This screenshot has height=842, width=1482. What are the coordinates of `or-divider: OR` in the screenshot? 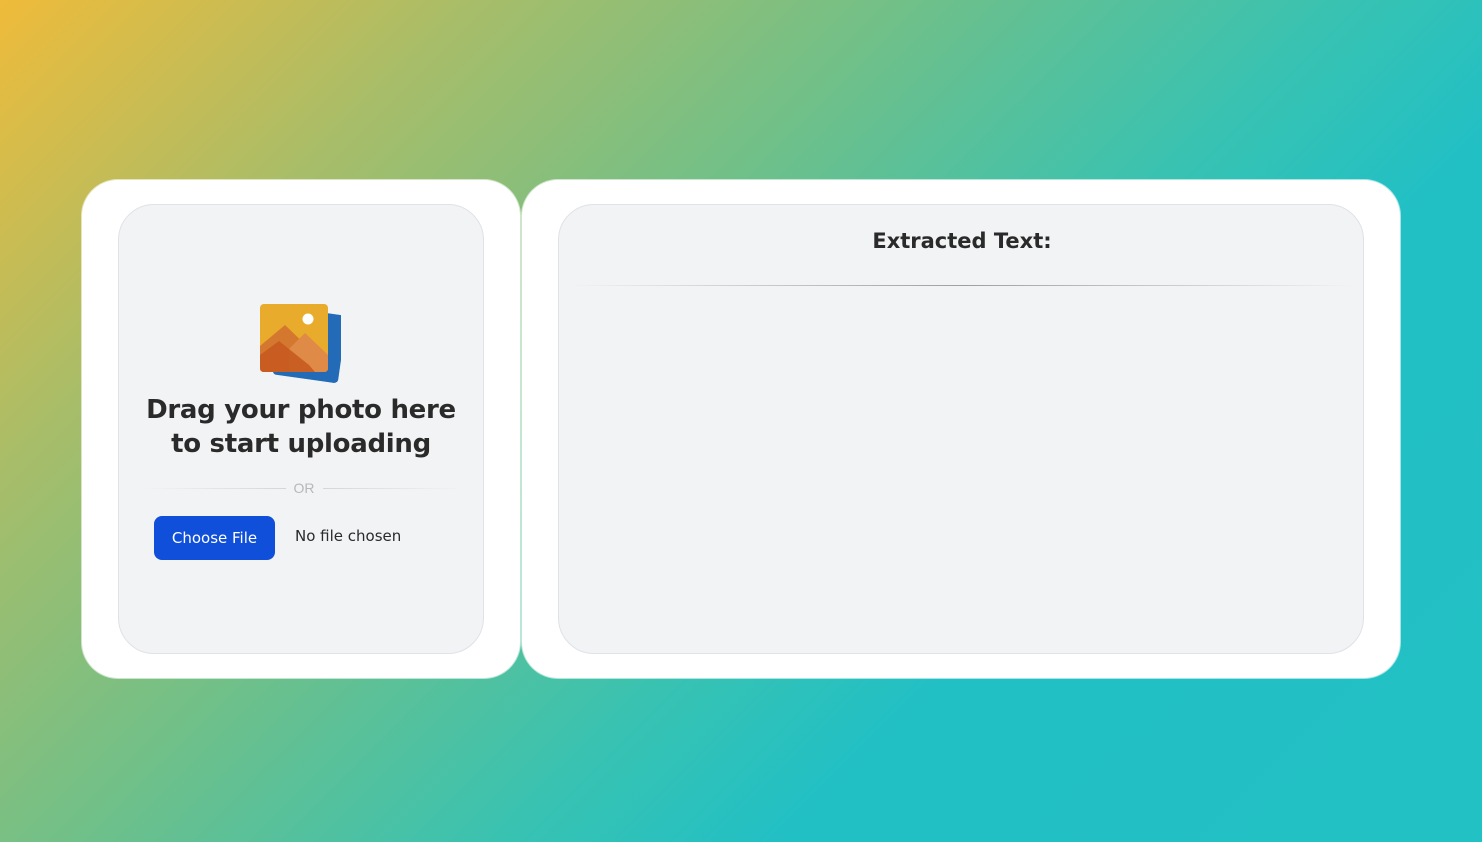 It's located at (304, 488).